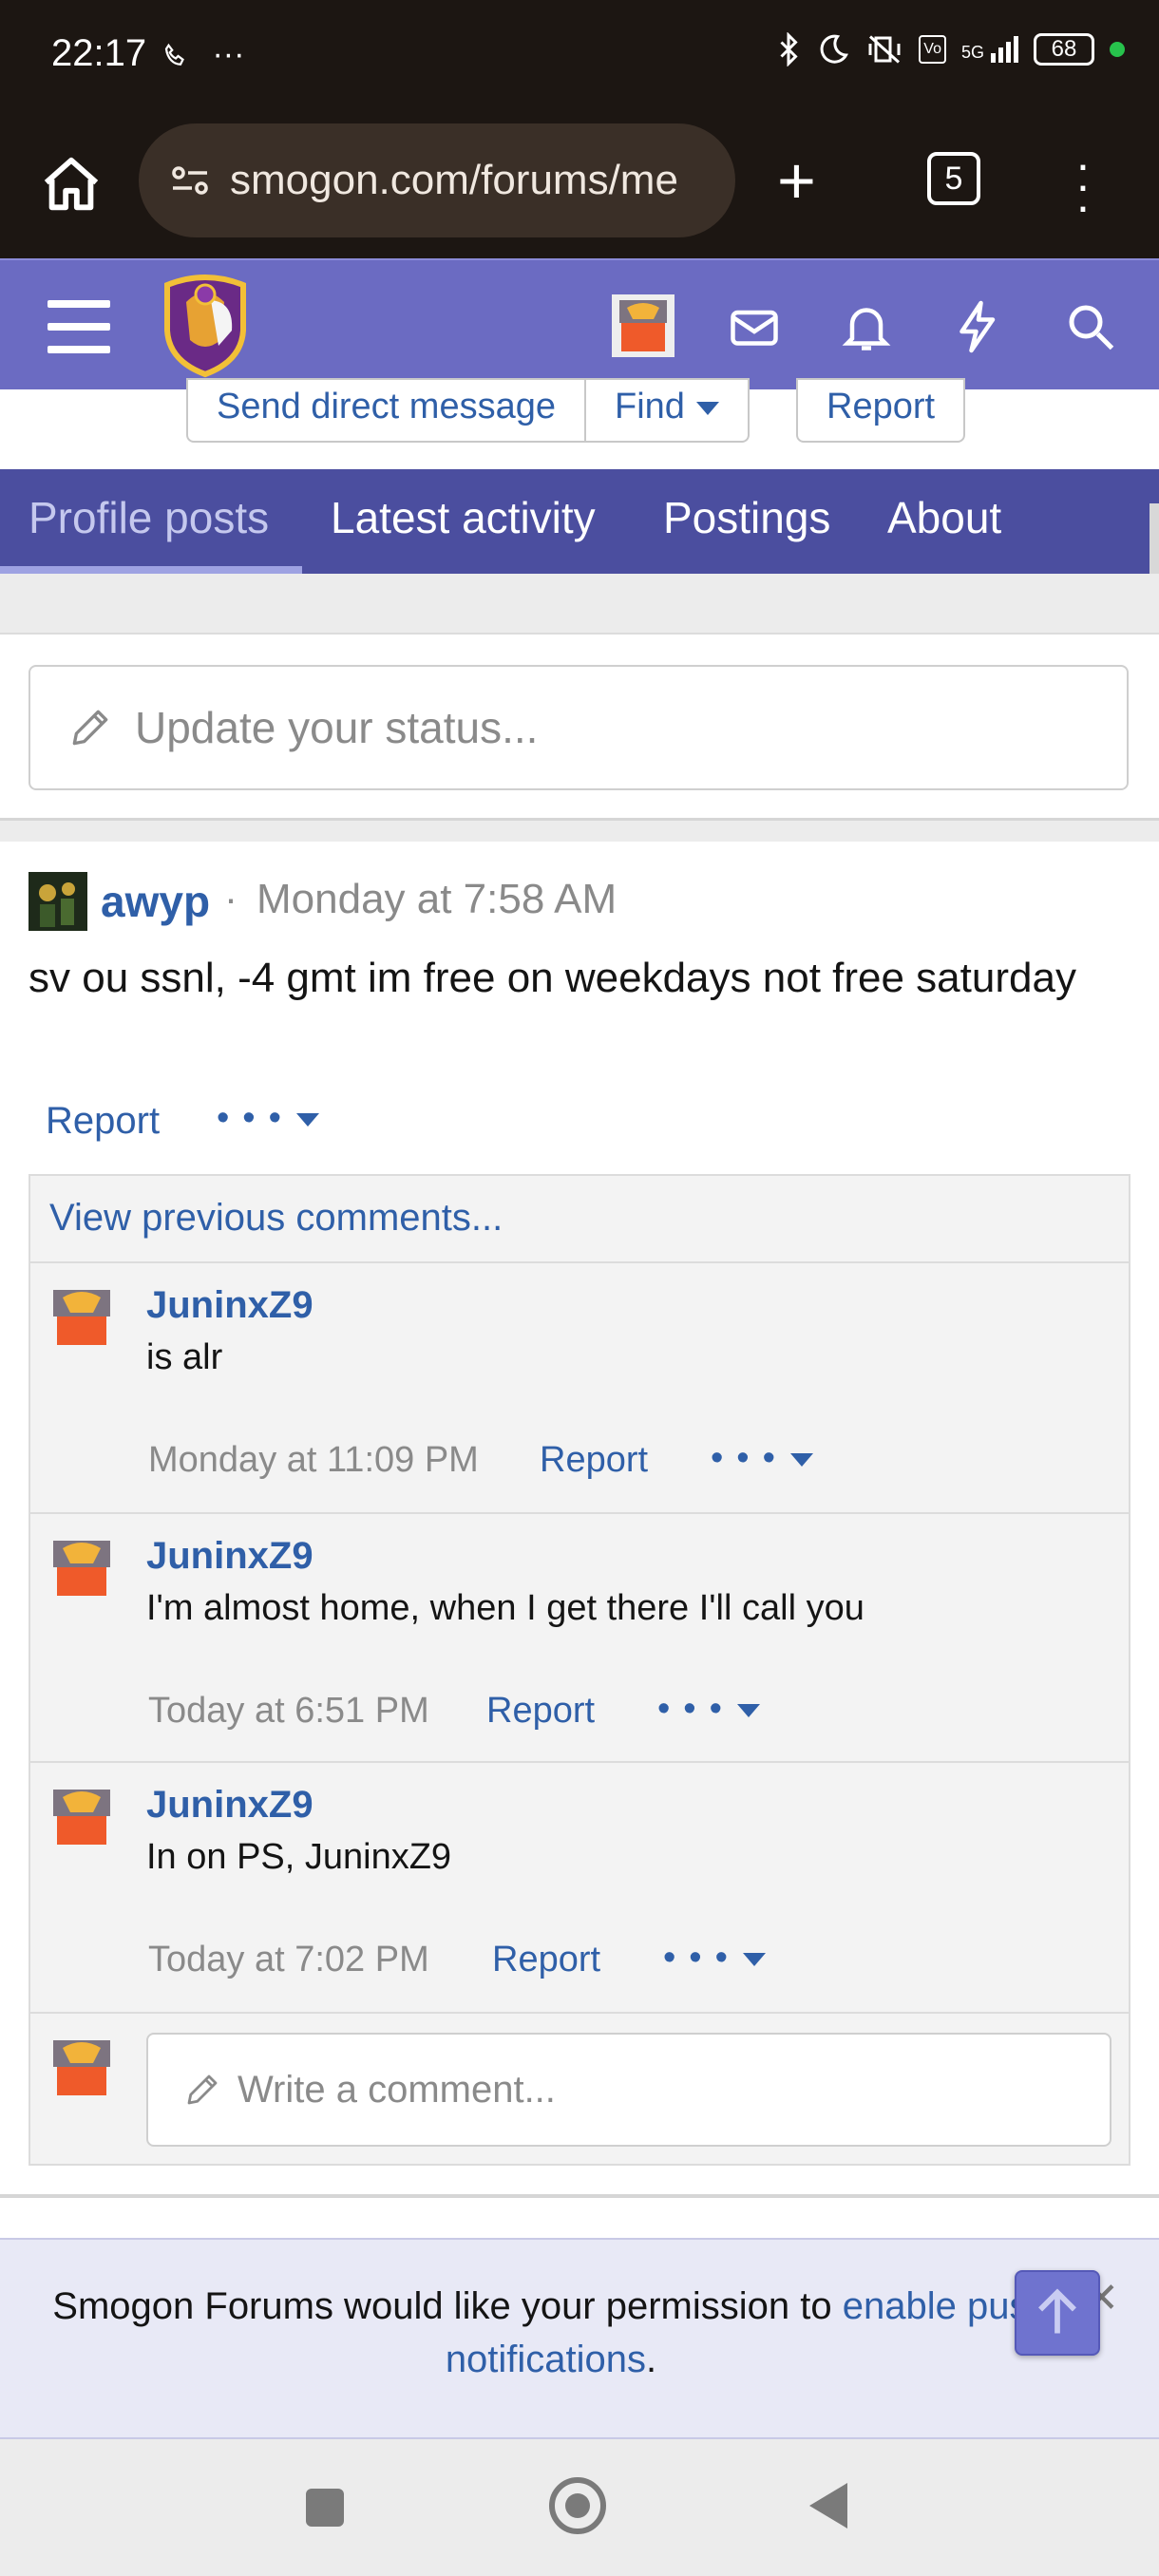 Image resolution: width=1159 pixels, height=2576 pixels. I want to click on arrow-up-icon, so click(1057, 2311).